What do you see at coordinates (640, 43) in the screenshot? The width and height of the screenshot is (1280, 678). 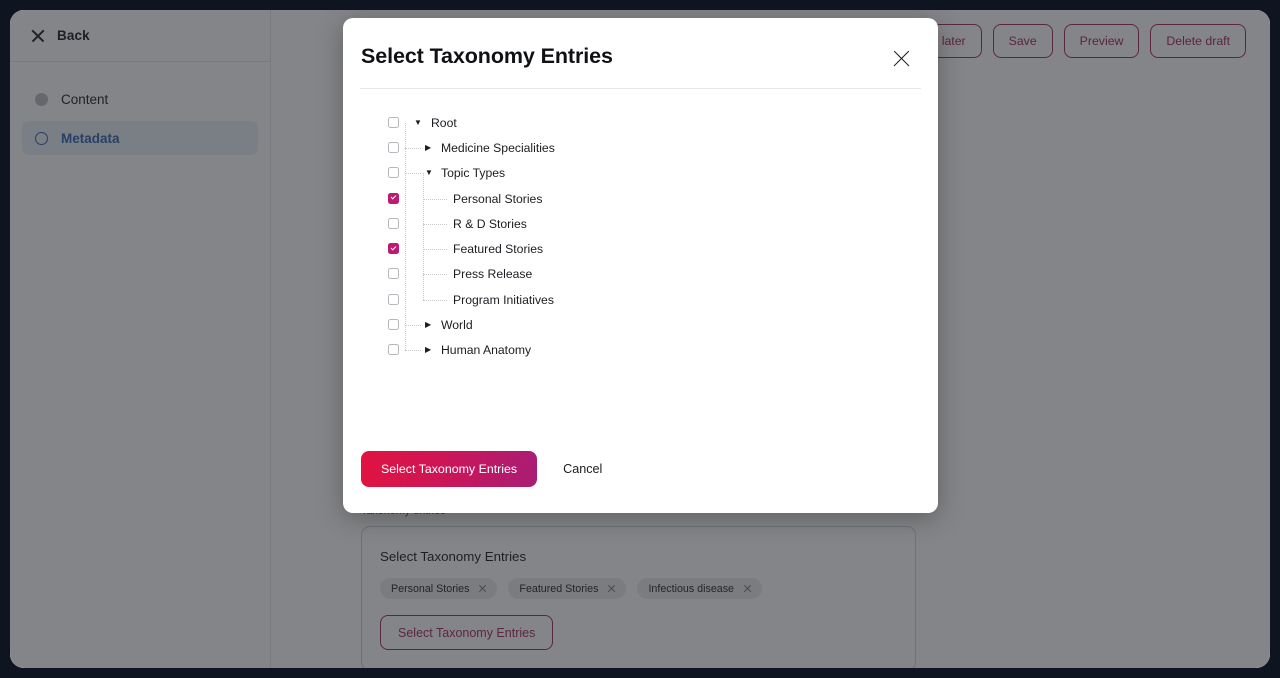 I see `dialog-header: Select Taxonomy Entries` at bounding box center [640, 43].